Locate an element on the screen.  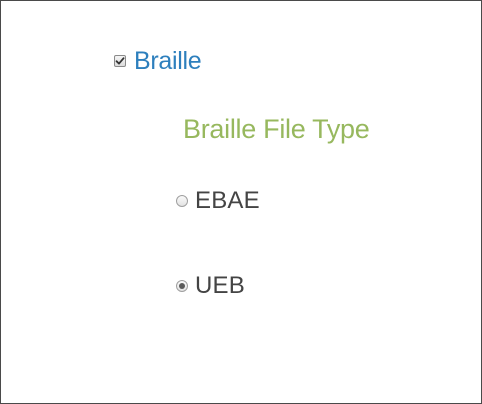
radio-dot-icon is located at coordinates (182, 286).